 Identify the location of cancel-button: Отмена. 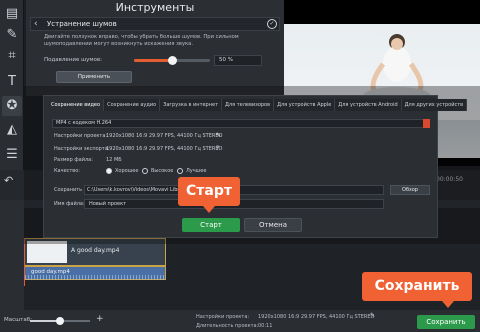
(273, 225).